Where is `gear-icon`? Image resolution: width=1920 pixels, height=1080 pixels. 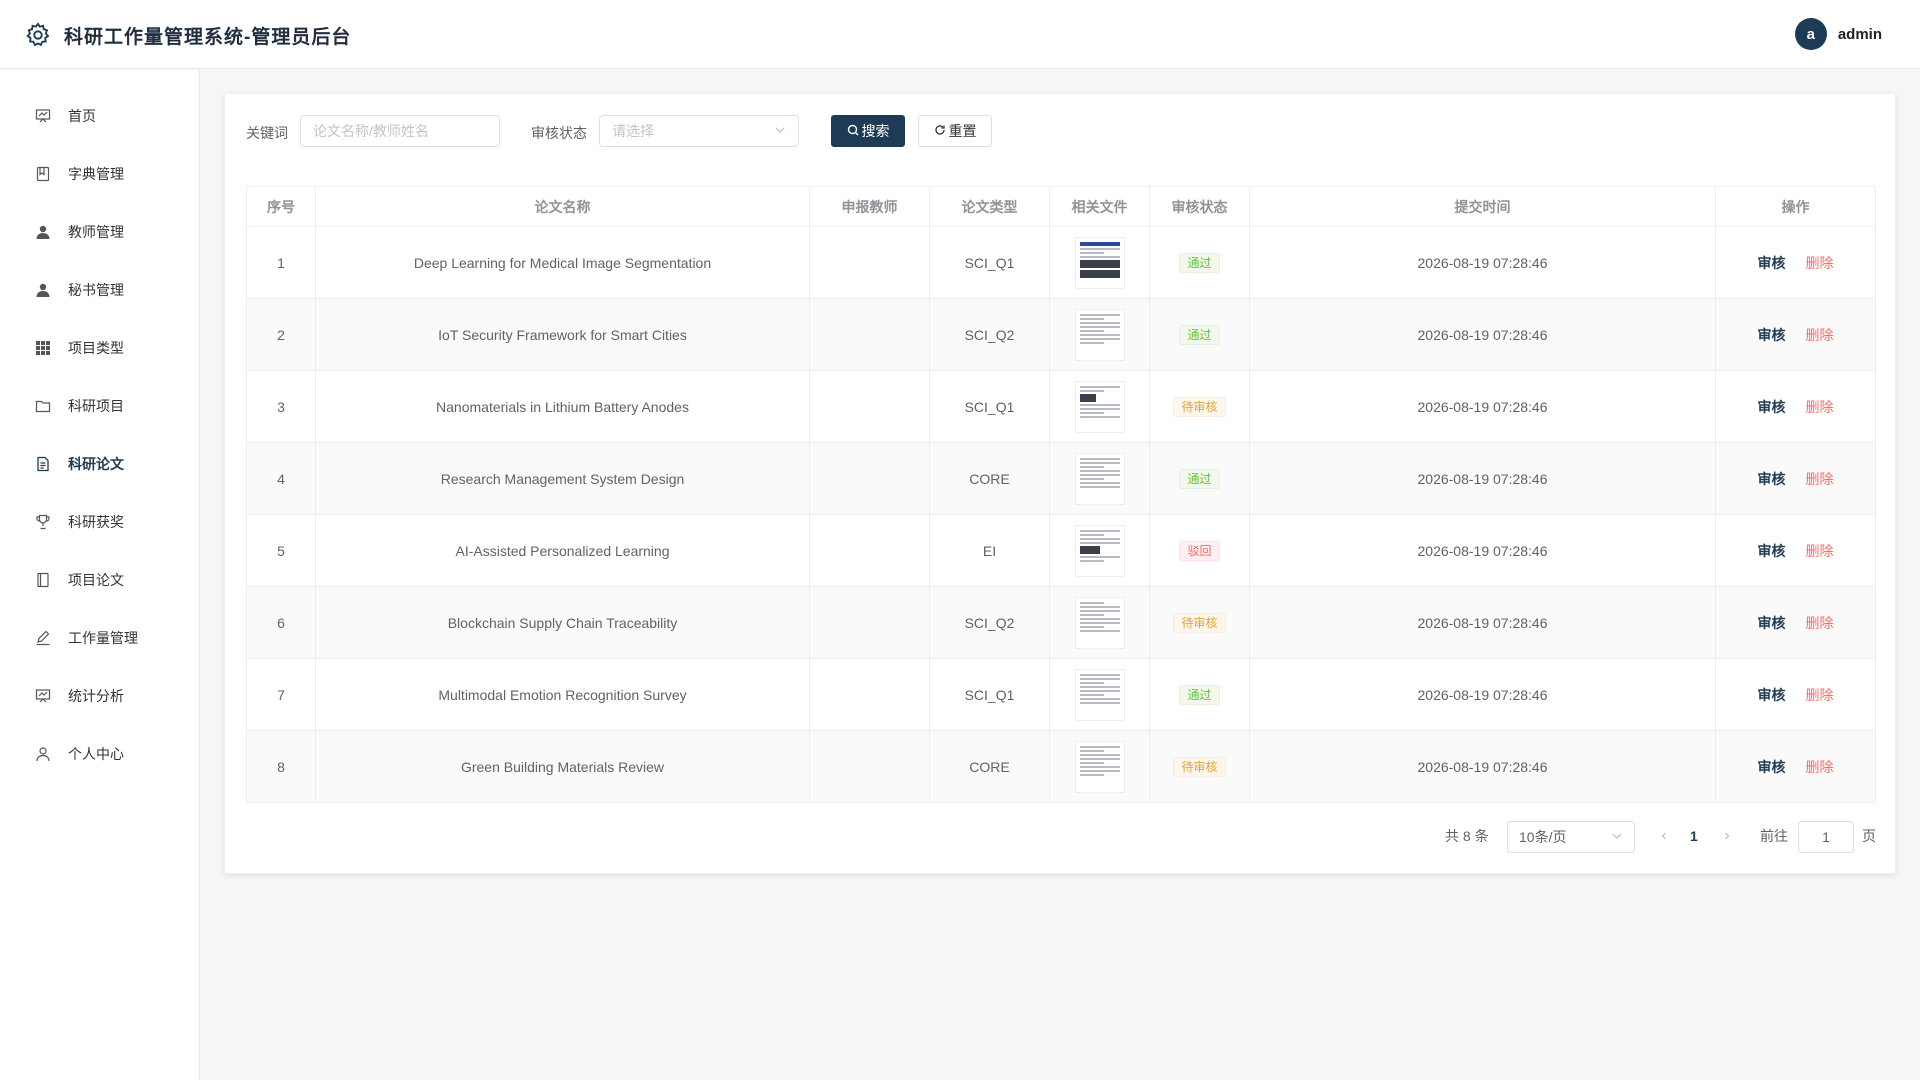 gear-icon is located at coordinates (38, 35).